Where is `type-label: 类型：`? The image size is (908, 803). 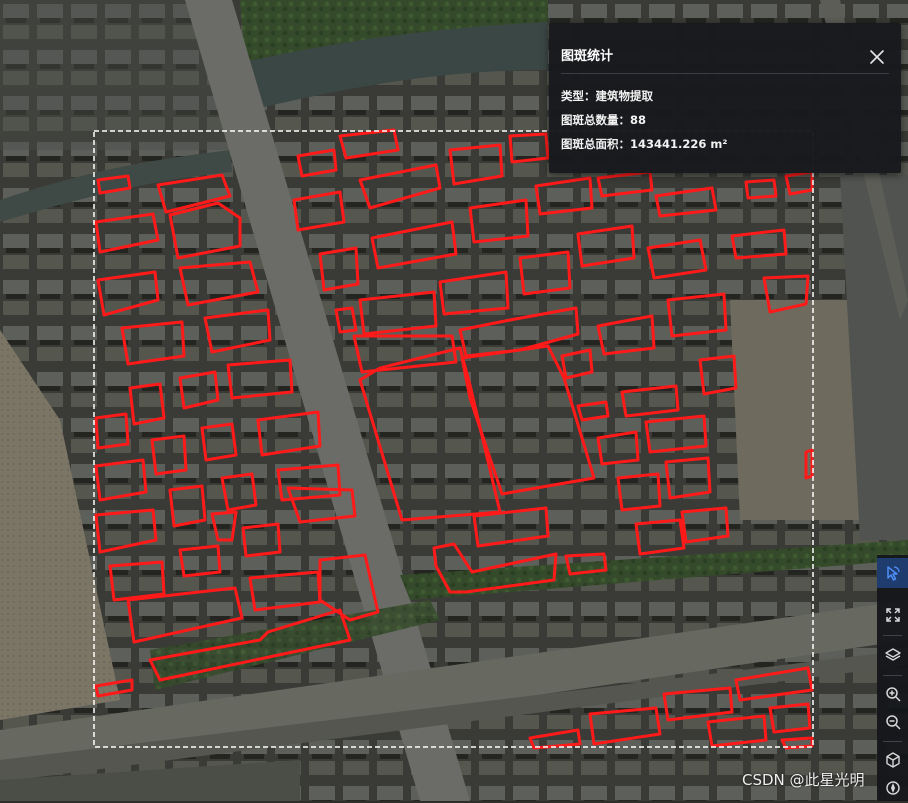
type-label: 类型： is located at coordinates (578, 96).